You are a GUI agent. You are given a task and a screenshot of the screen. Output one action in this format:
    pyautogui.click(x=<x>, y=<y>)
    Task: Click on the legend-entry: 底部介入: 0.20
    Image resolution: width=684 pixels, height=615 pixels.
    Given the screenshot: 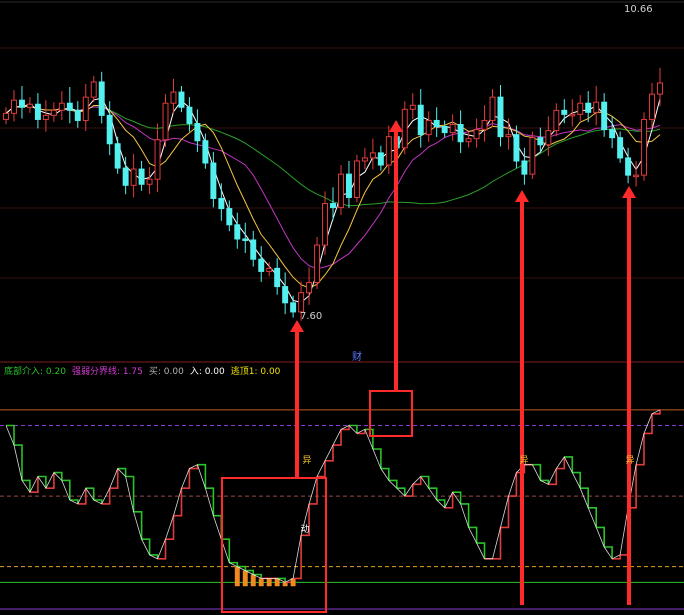 What is the action you would take?
    pyautogui.click(x=35, y=372)
    